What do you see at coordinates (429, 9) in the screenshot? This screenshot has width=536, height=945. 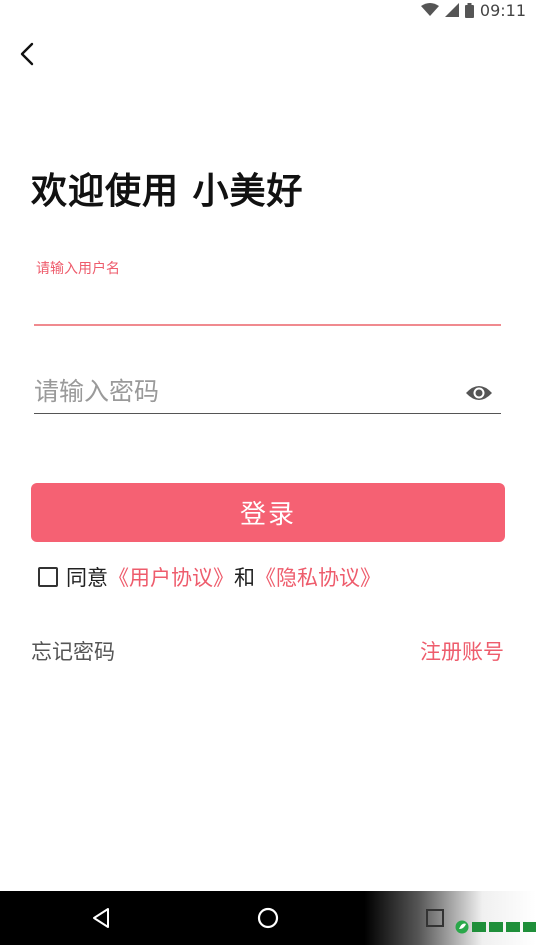 I see `wifi-icon` at bounding box center [429, 9].